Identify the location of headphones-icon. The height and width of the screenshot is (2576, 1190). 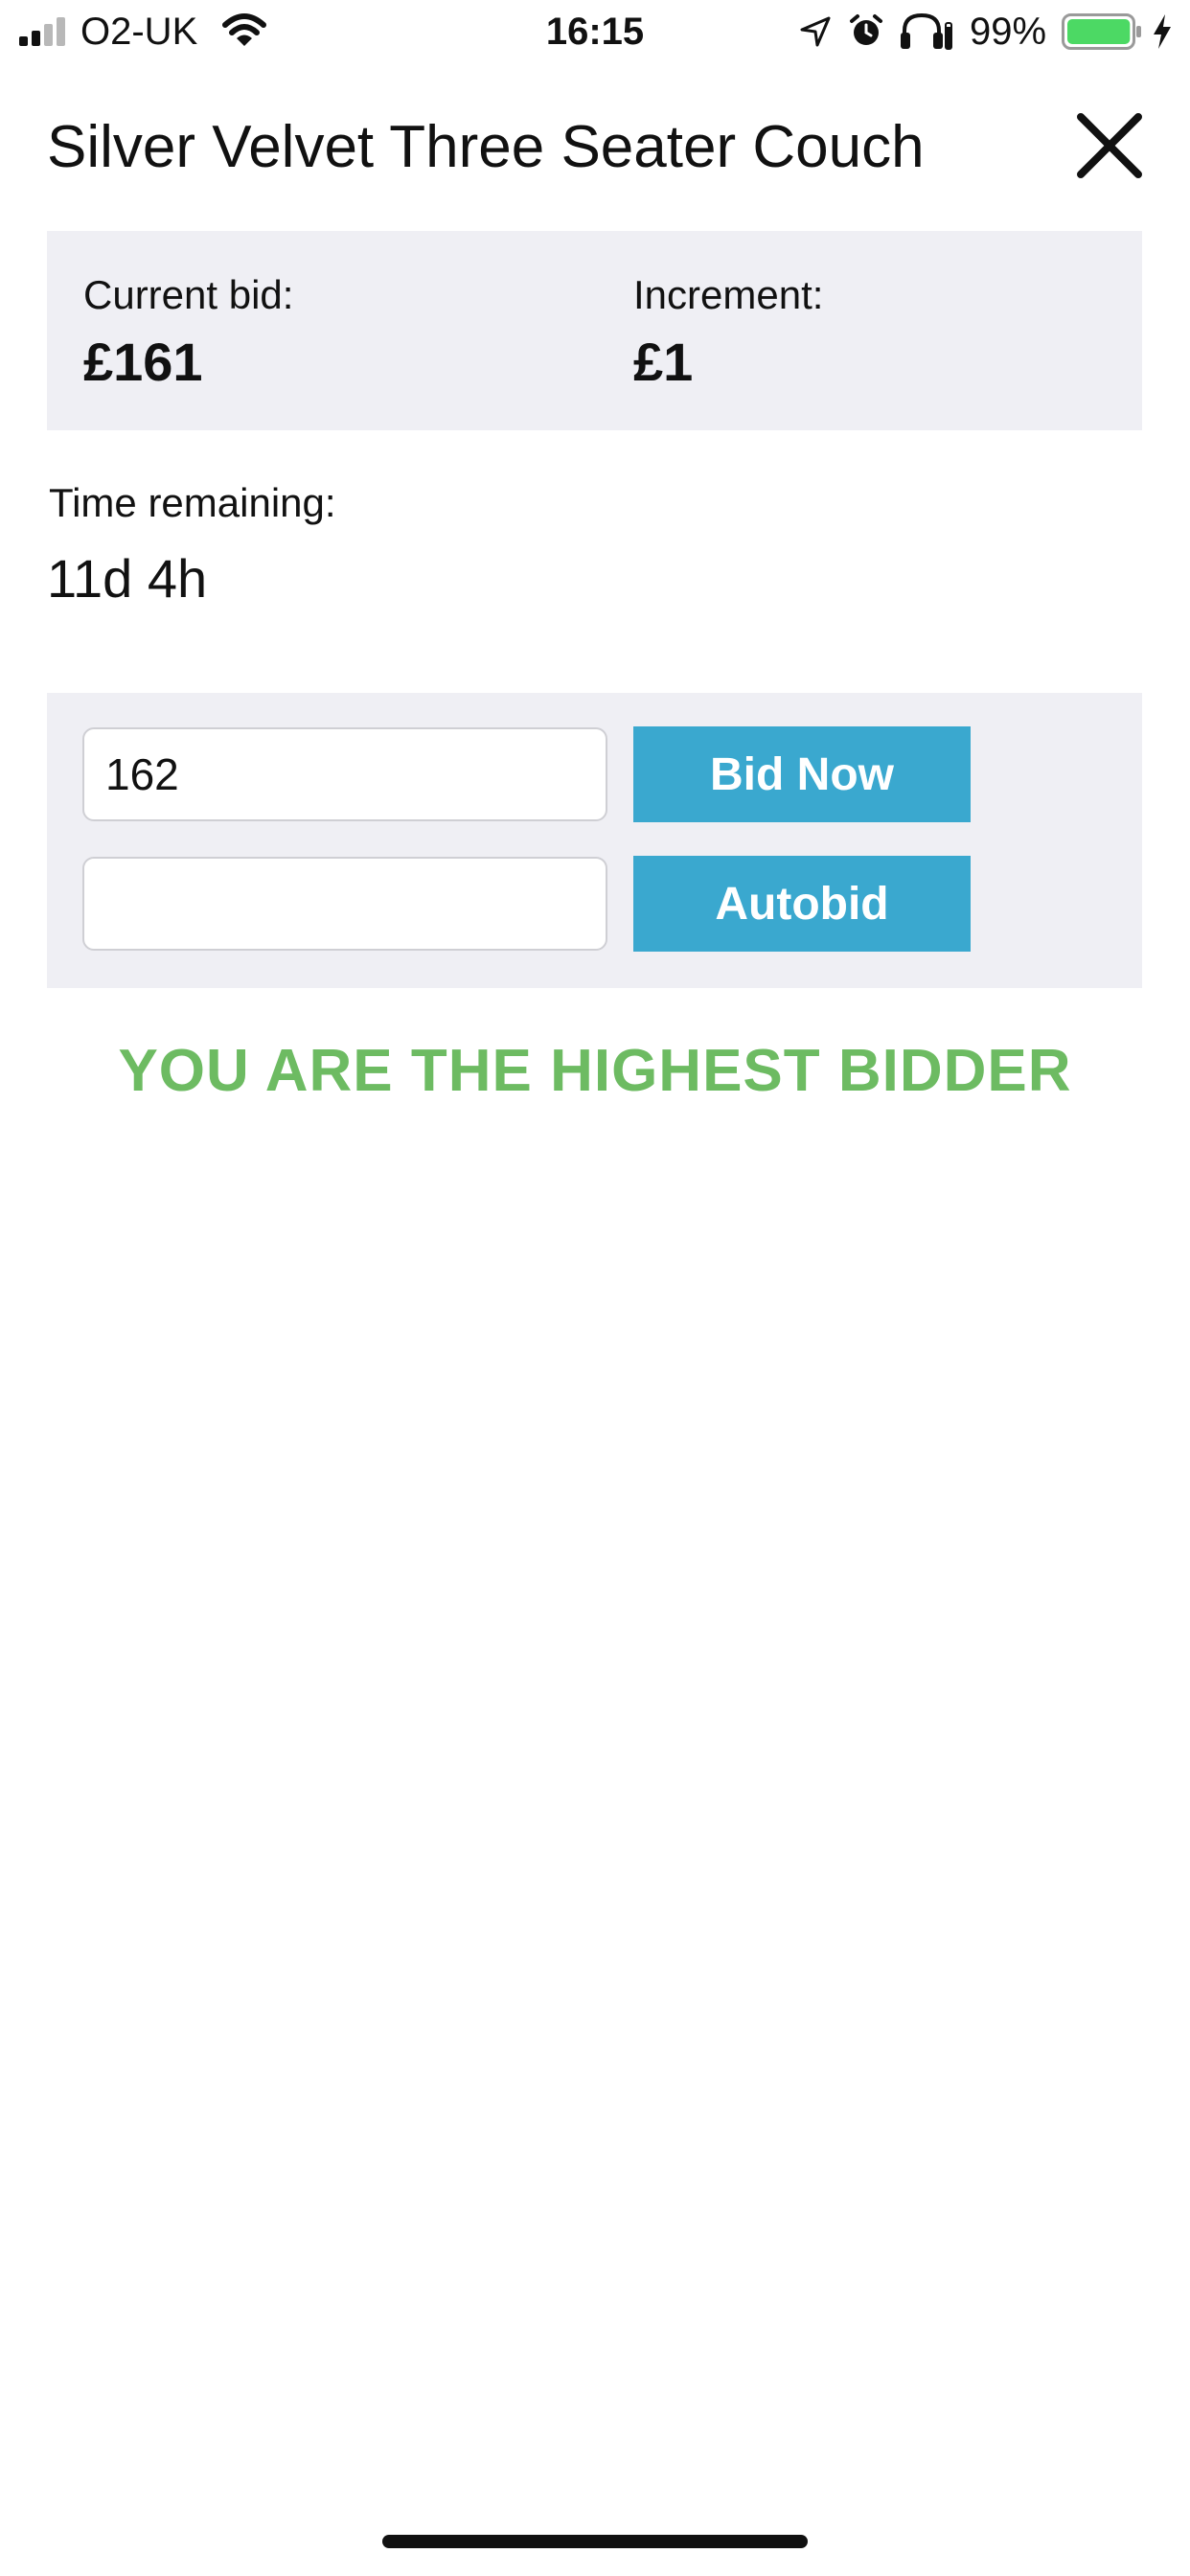
(927, 31).